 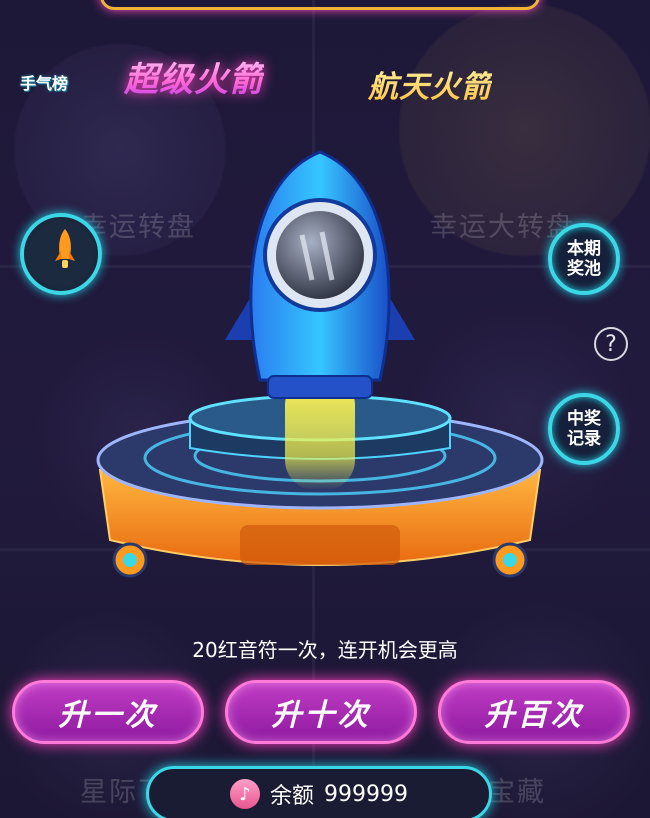 I want to click on launch-hundred-button: 升百次, so click(x=534, y=712).